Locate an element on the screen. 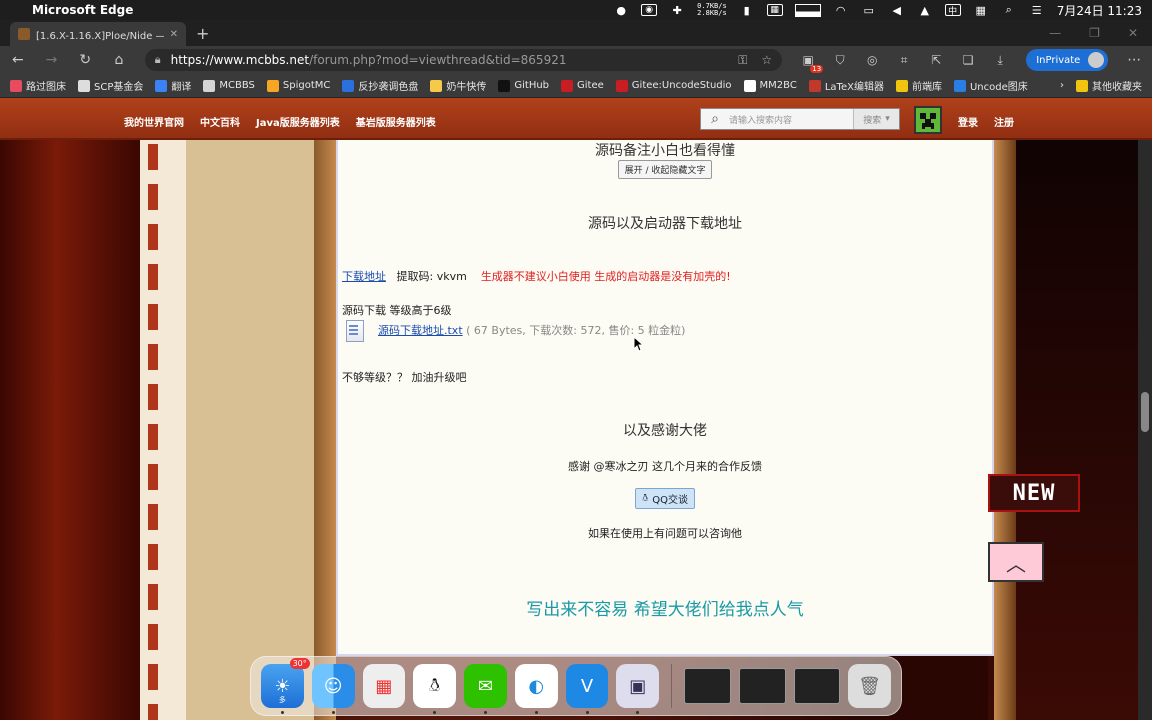  bookmark-item: Uncode图床 is located at coordinates (990, 85).